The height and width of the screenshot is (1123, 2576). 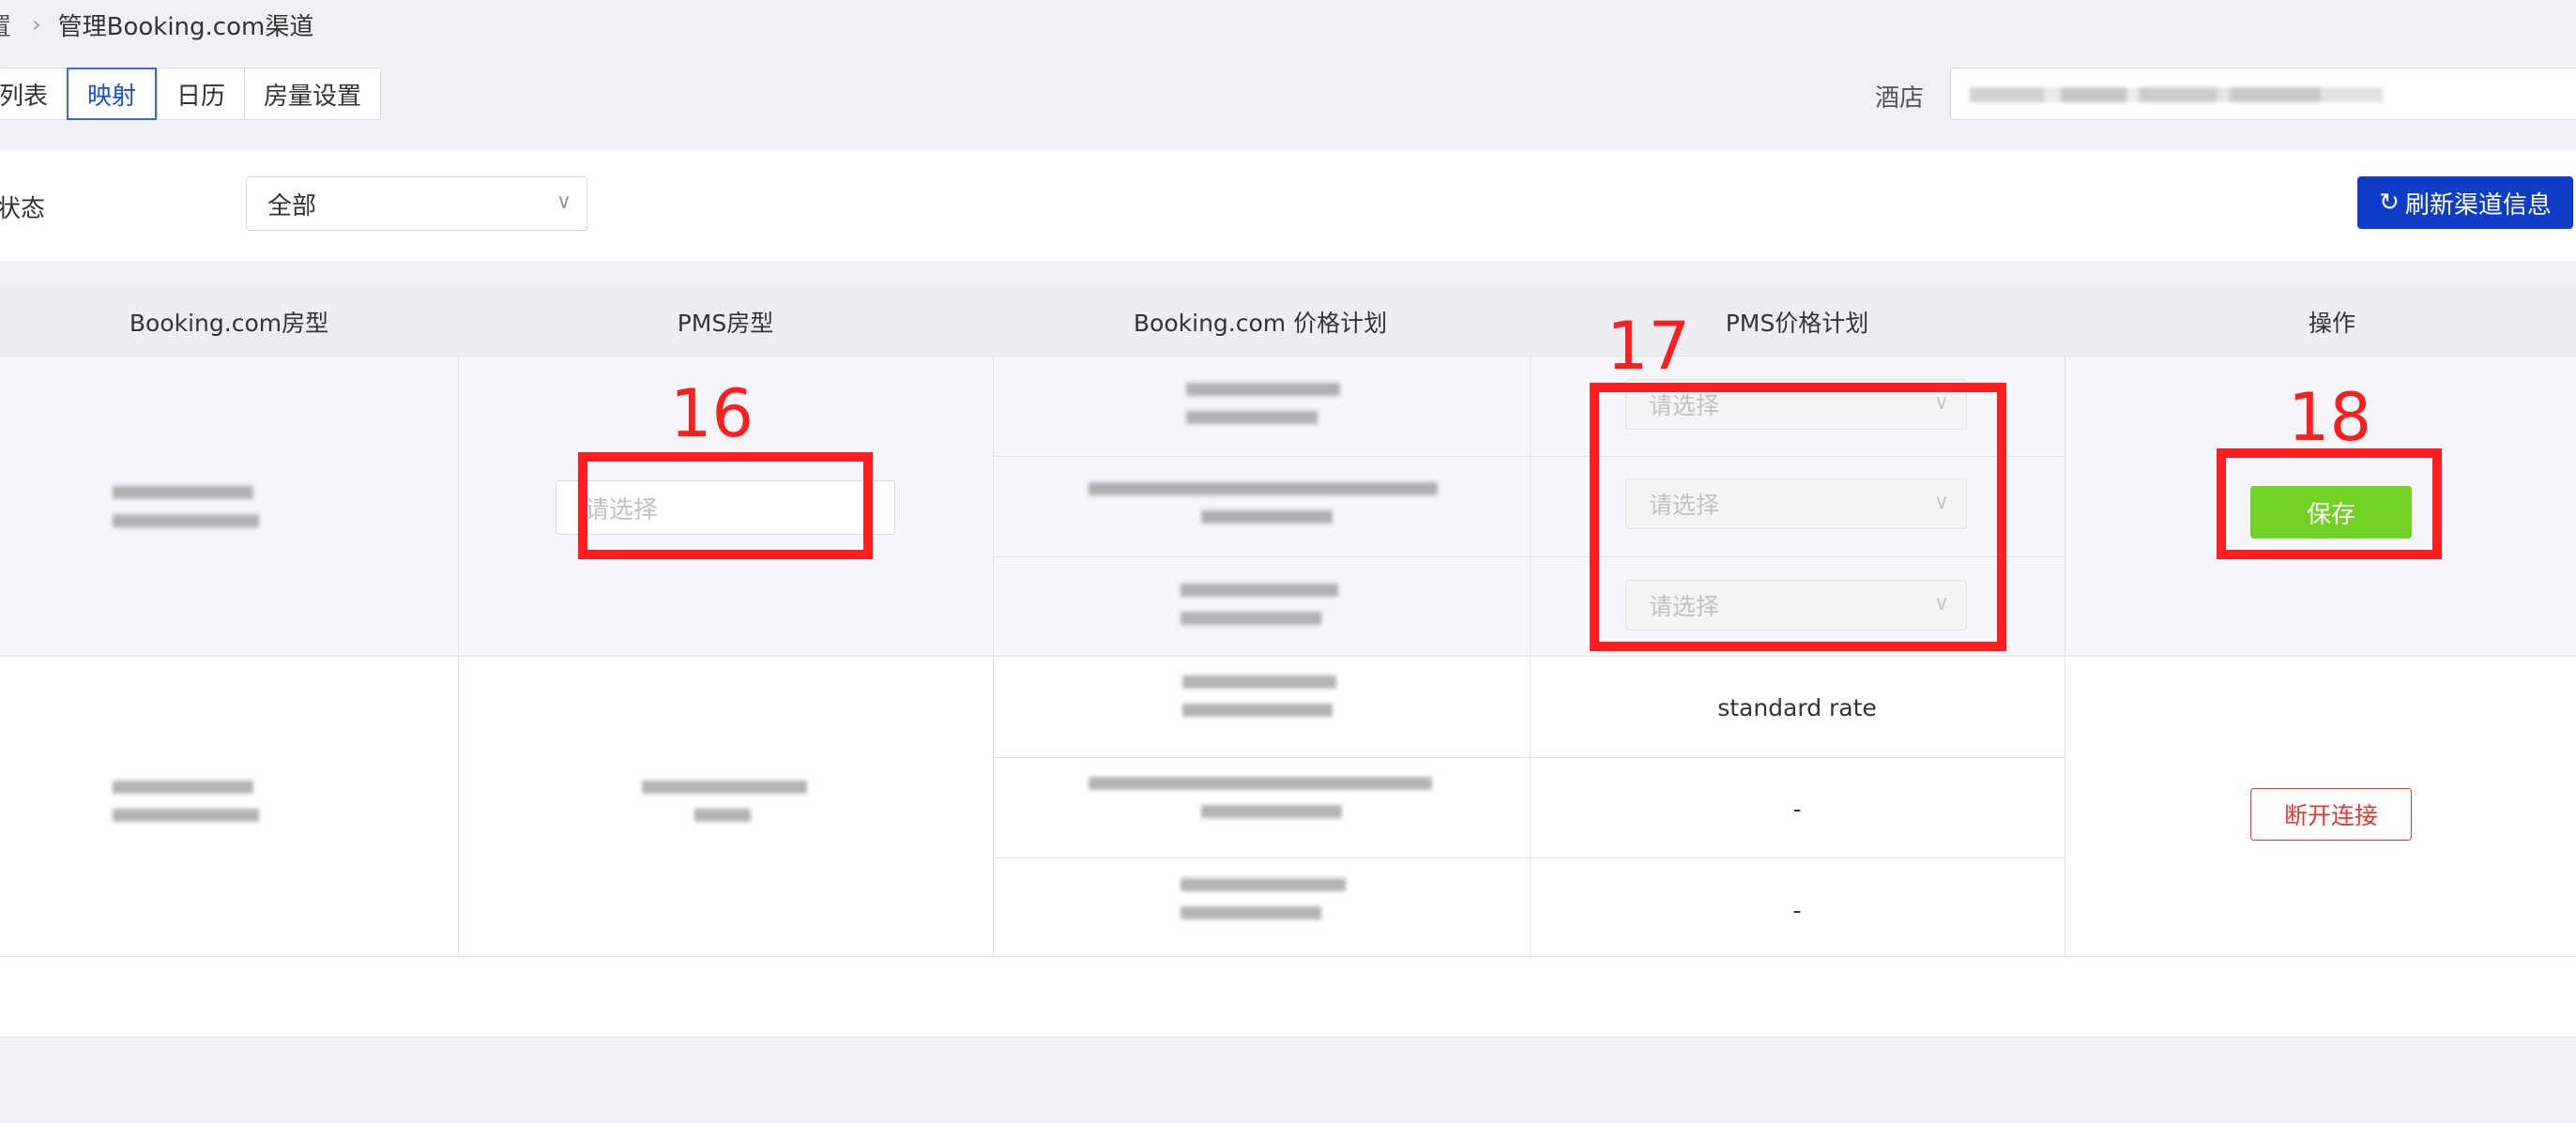 What do you see at coordinates (5, 25) in the screenshot?
I see `breadcrumb-prev: 置` at bounding box center [5, 25].